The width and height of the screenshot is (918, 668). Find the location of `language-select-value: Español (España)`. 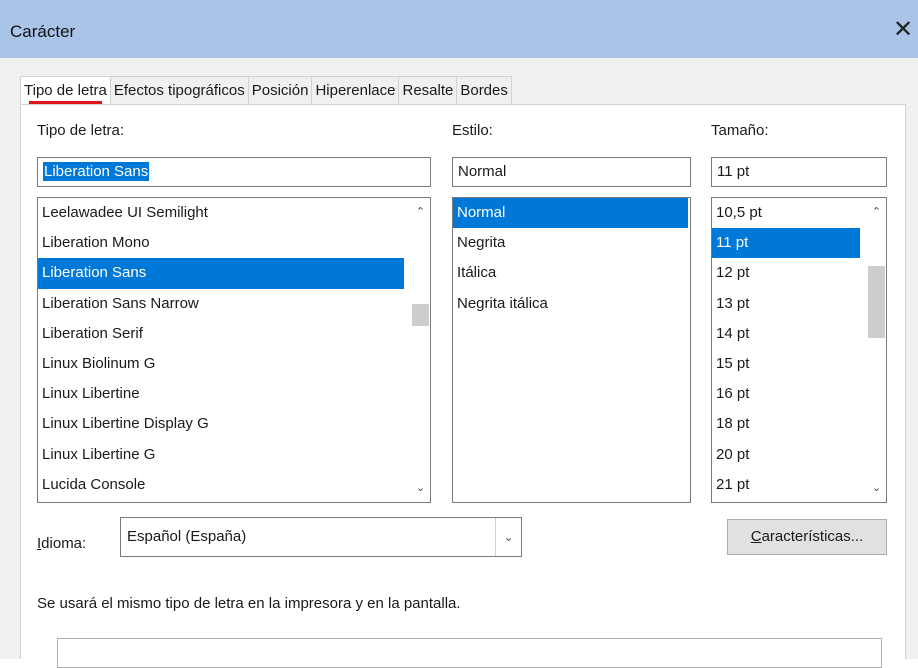

language-select-value: Español (España) is located at coordinates (187, 536).